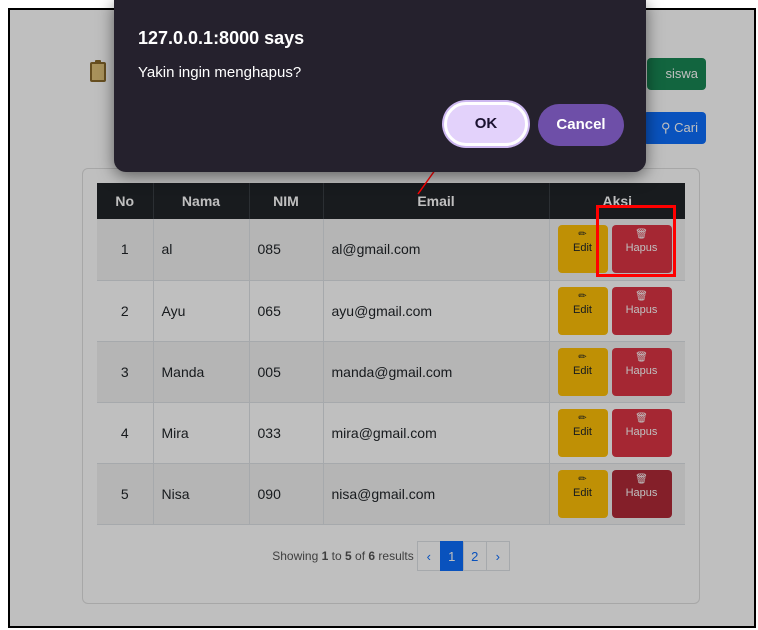 The image size is (758, 630). What do you see at coordinates (220, 72) in the screenshot?
I see `dialog-message: Yakin ingin menghapus?` at bounding box center [220, 72].